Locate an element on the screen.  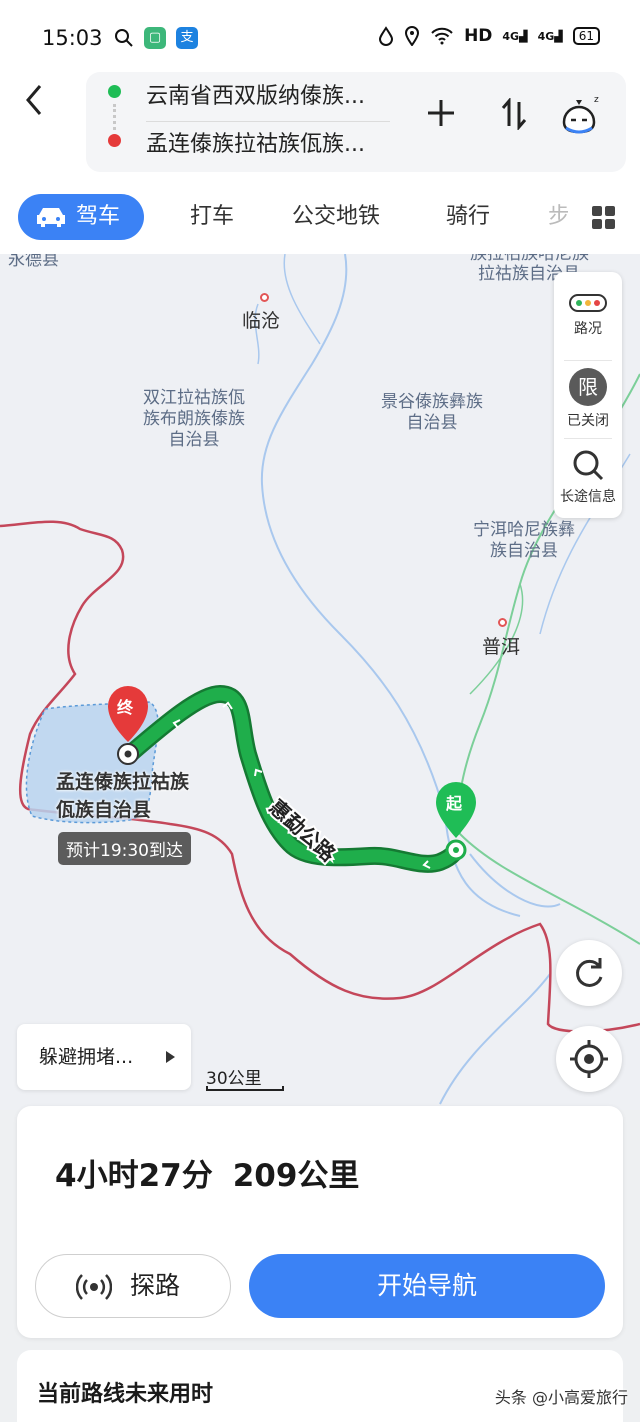
map-side-panel: 路况 限 已关闭 长途信息 is located at coordinates (588, 395).